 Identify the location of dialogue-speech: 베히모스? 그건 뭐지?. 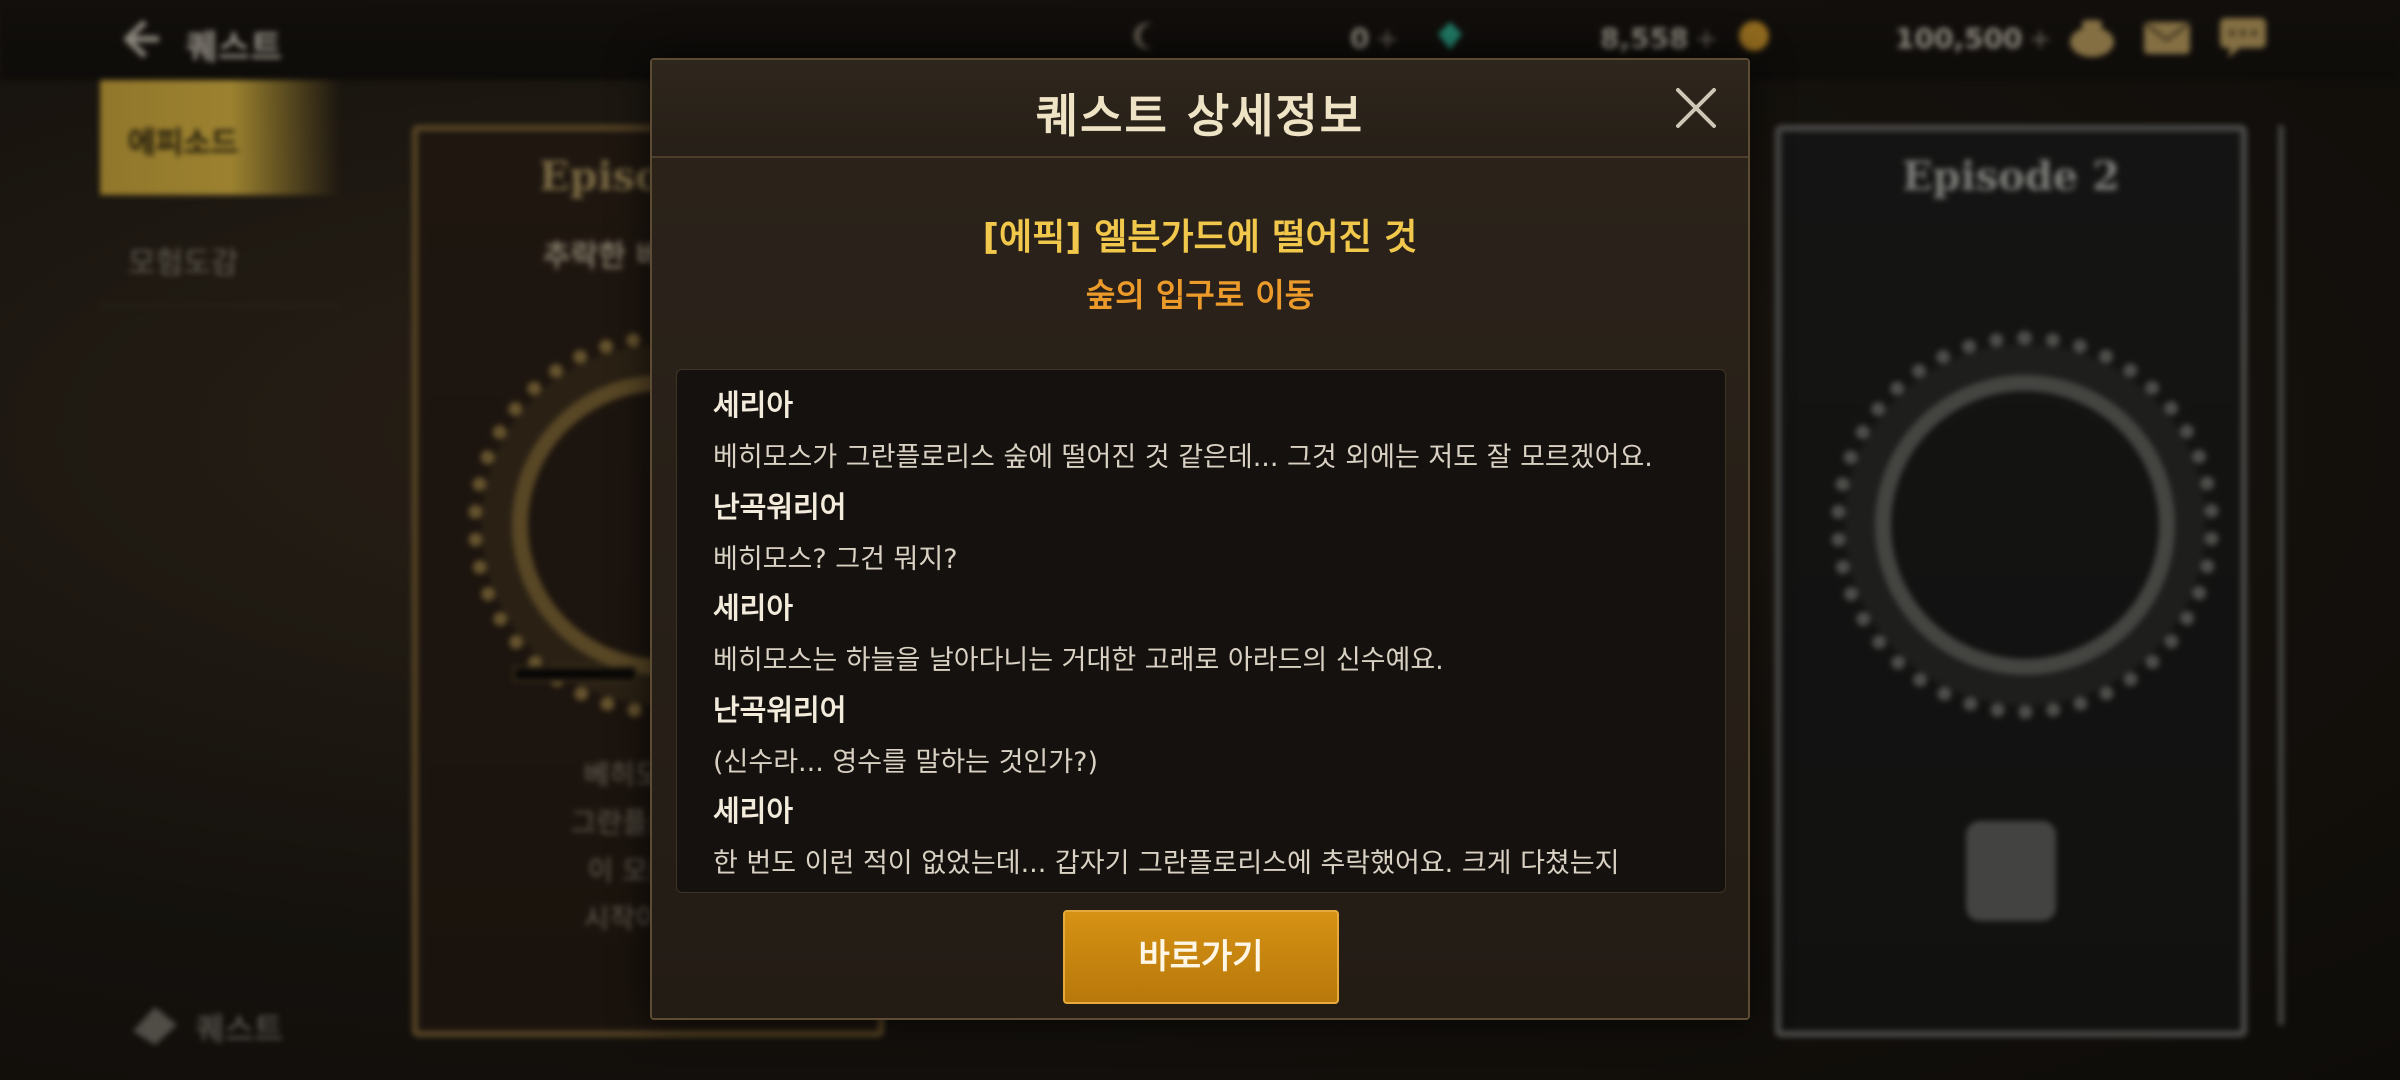
(835, 559).